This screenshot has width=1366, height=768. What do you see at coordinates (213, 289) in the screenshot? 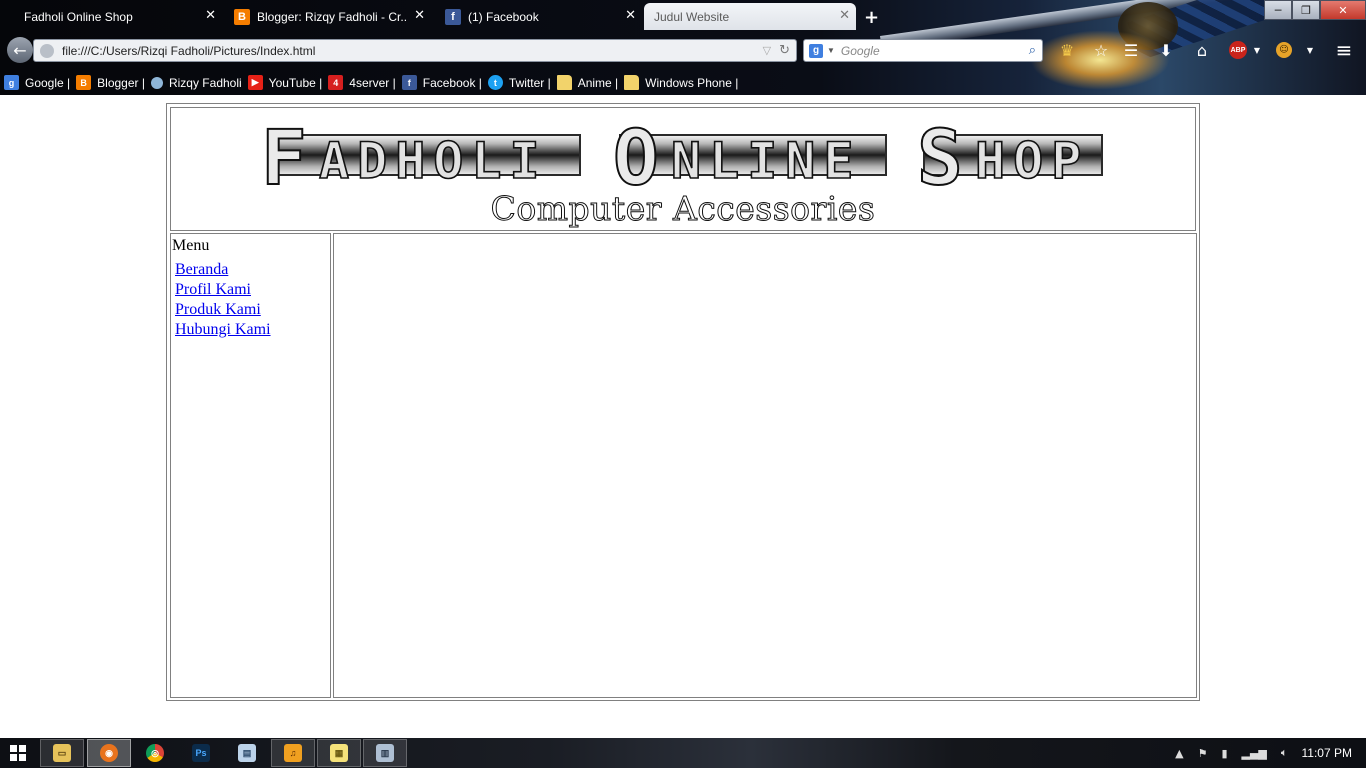
I see `menu-link-profil-kami: Profil Kami` at bounding box center [213, 289].